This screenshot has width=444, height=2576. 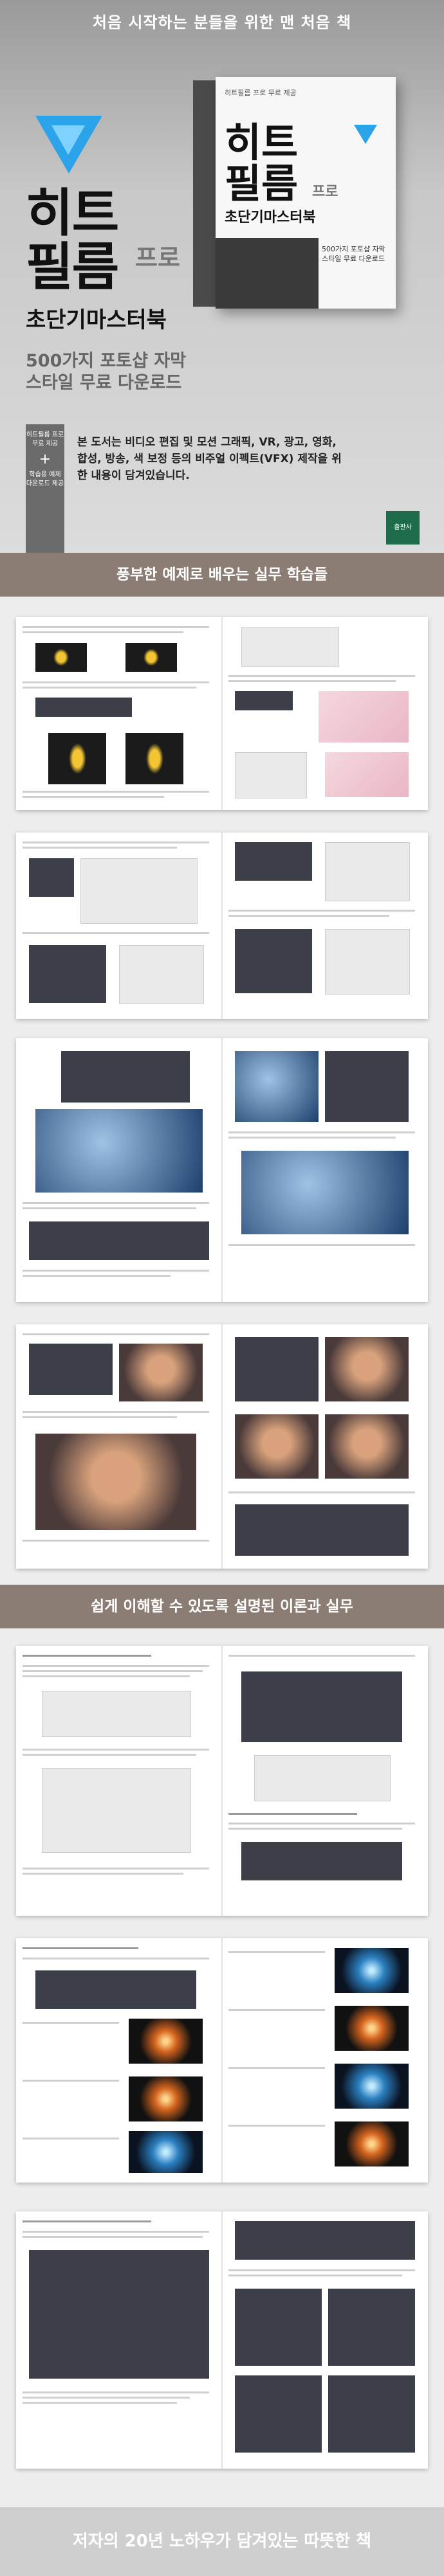 I want to click on shape-diagram, so click(x=322, y=1778).